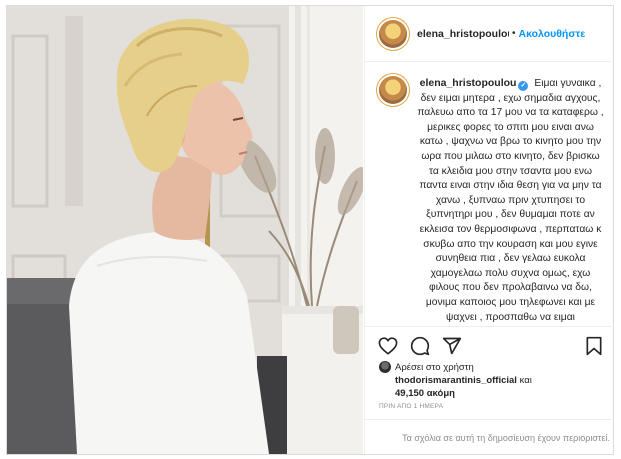 This screenshot has height=459, width=621. I want to click on likes-prefix: Αρέσει στο χρήστη, so click(434, 367).